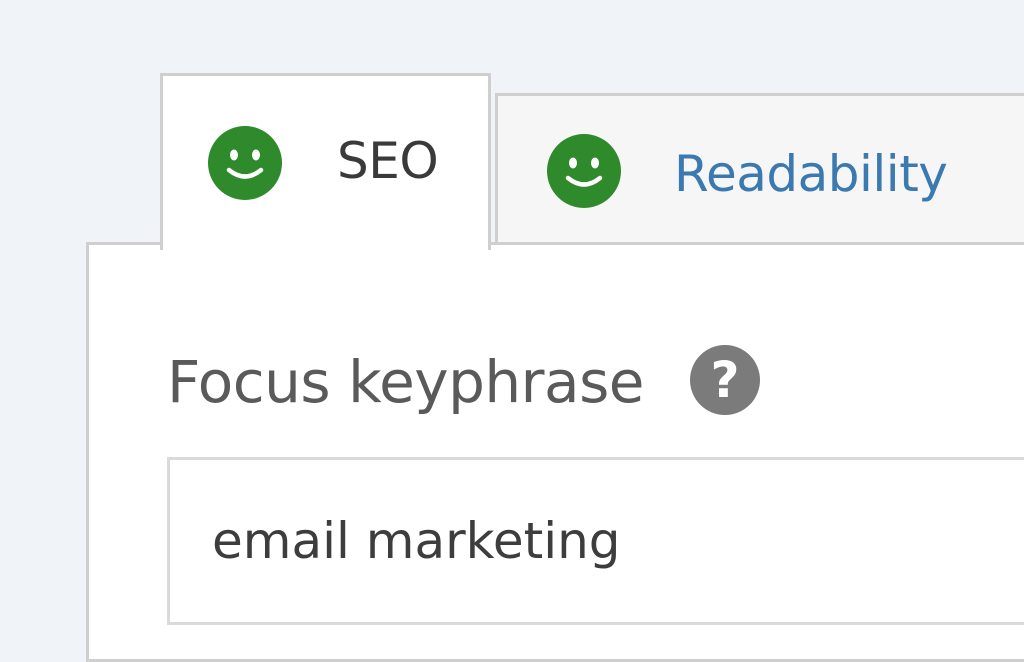 The image size is (1024, 662). I want to click on question-mark-icon: ?, so click(724, 380).